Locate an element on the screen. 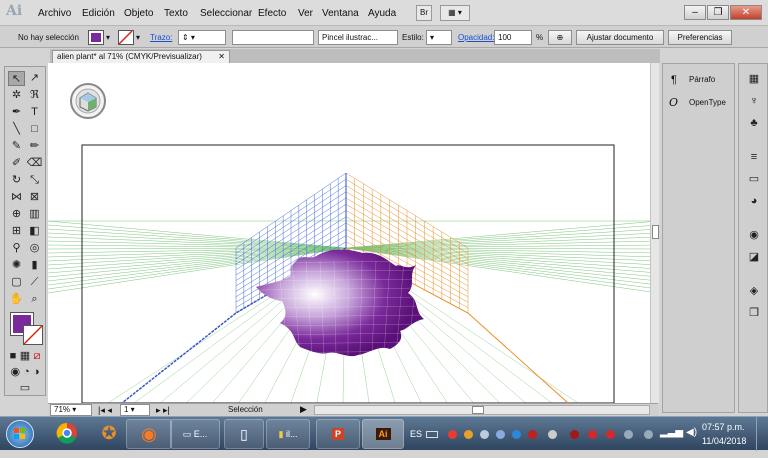 This screenshot has height=458, width=768. fill-swatch is located at coordinates (96, 37).